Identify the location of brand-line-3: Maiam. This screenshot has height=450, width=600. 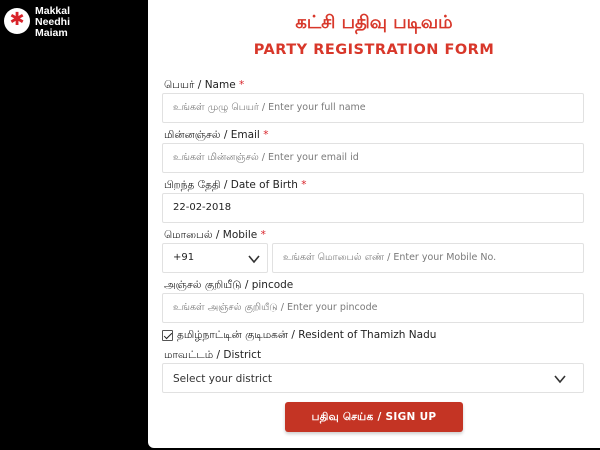
(51, 33).